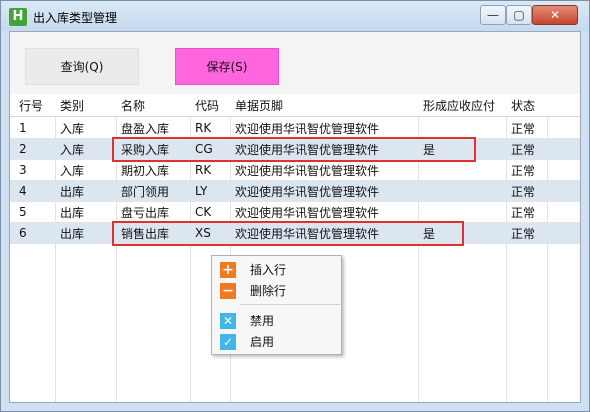 The image size is (590, 412). Describe the element at coordinates (82, 66) in the screenshot. I see `query-button: 查询(Q)` at that location.